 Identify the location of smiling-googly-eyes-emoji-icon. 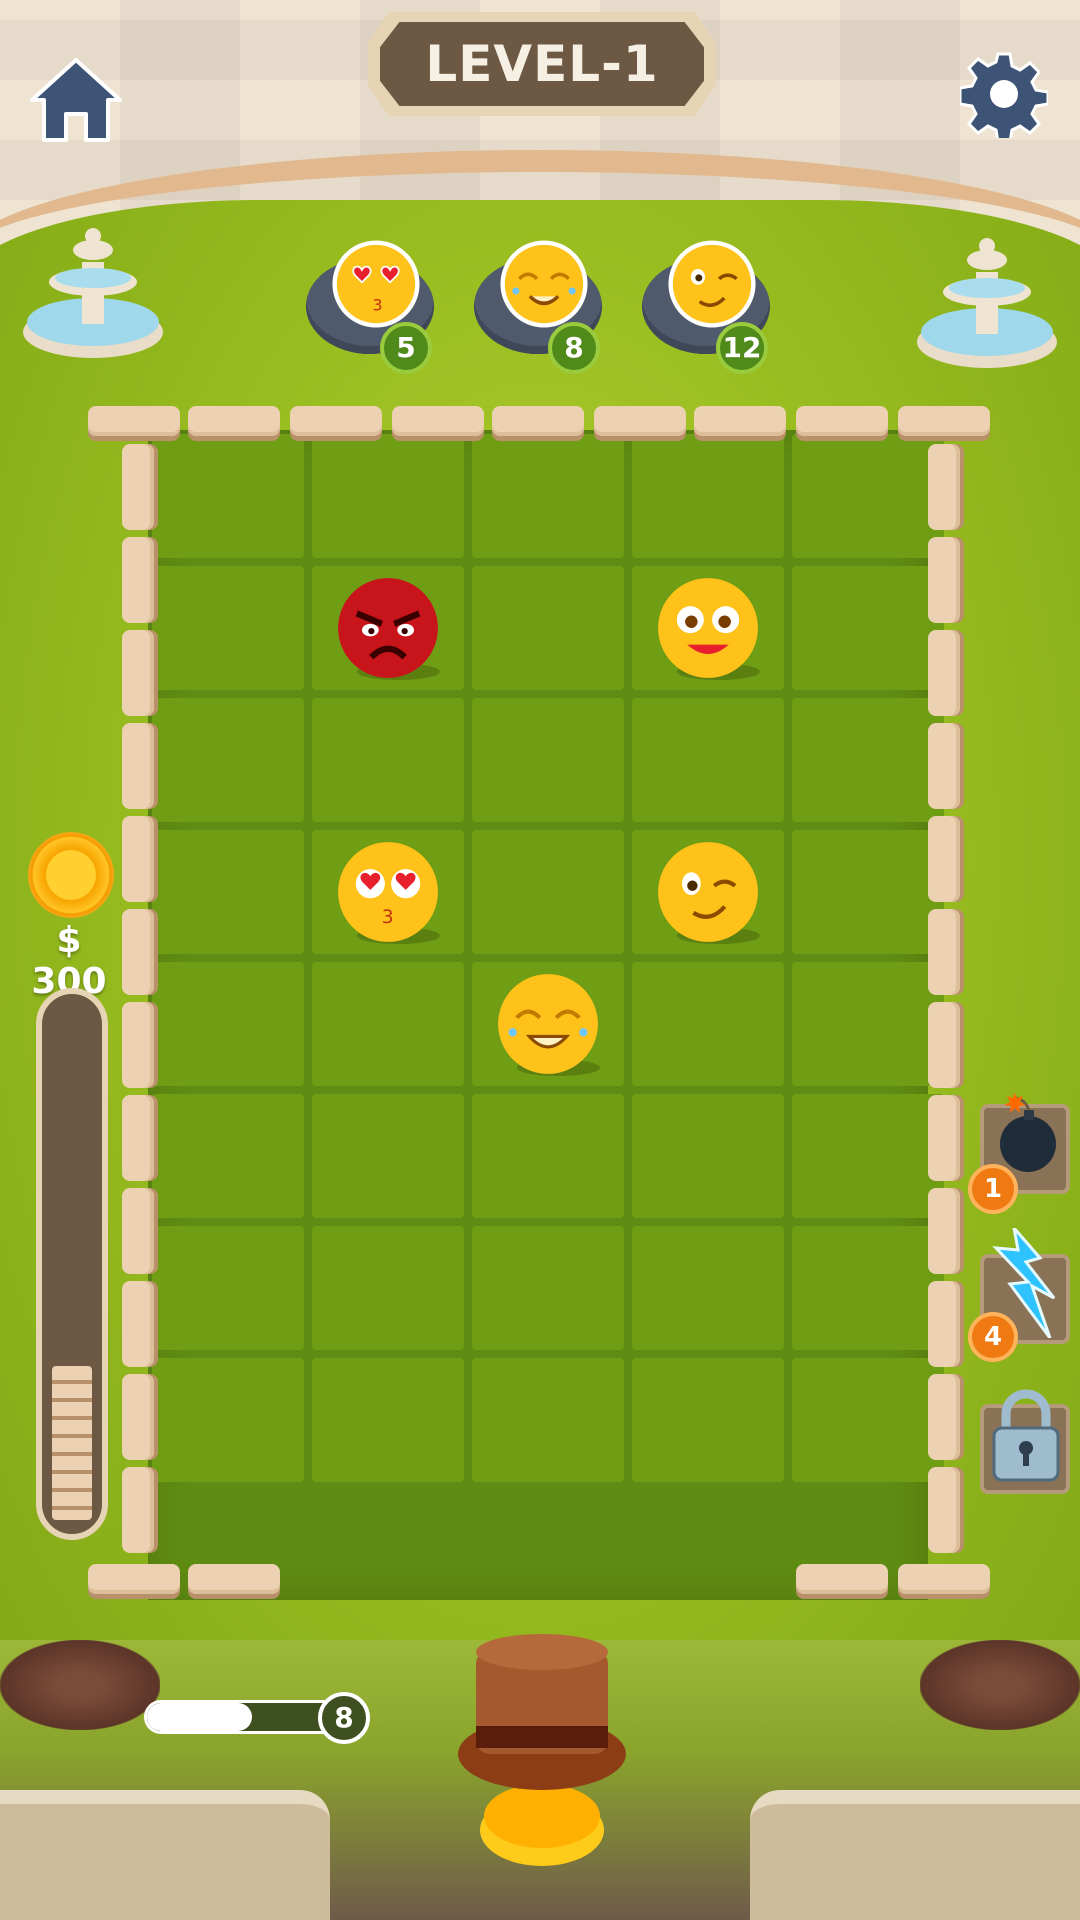
(709, 629).